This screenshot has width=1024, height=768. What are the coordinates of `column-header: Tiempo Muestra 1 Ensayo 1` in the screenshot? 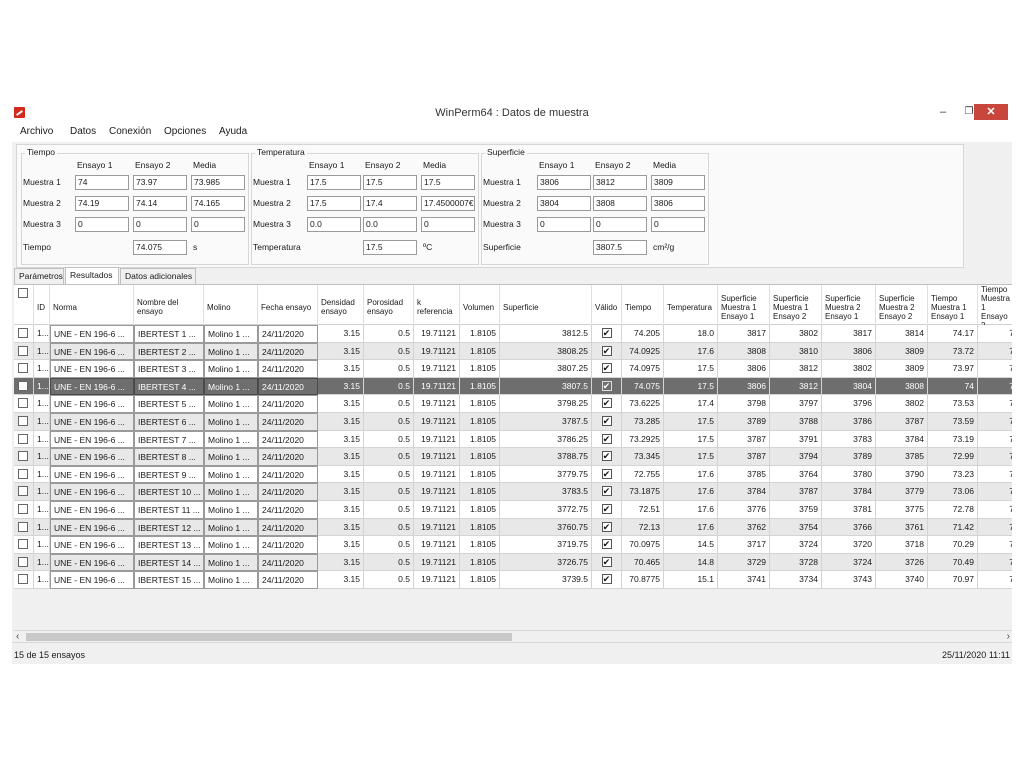 It's located at (953, 305).